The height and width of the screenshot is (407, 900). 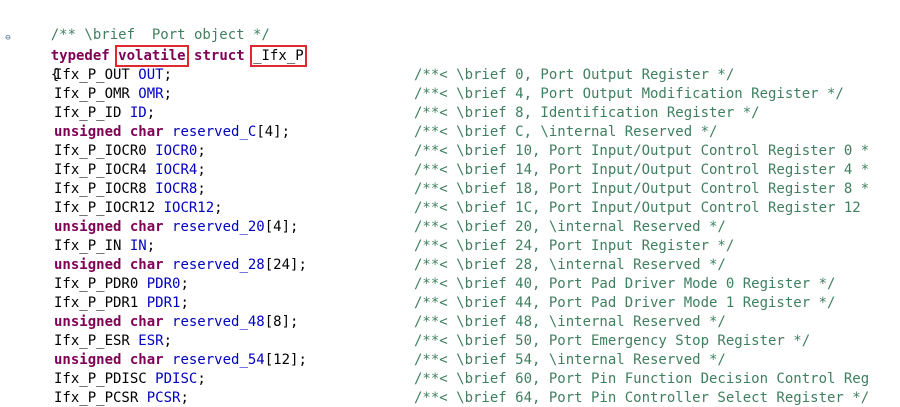 What do you see at coordinates (285, 265) in the screenshot?
I see `member-suffix: [24];` at bounding box center [285, 265].